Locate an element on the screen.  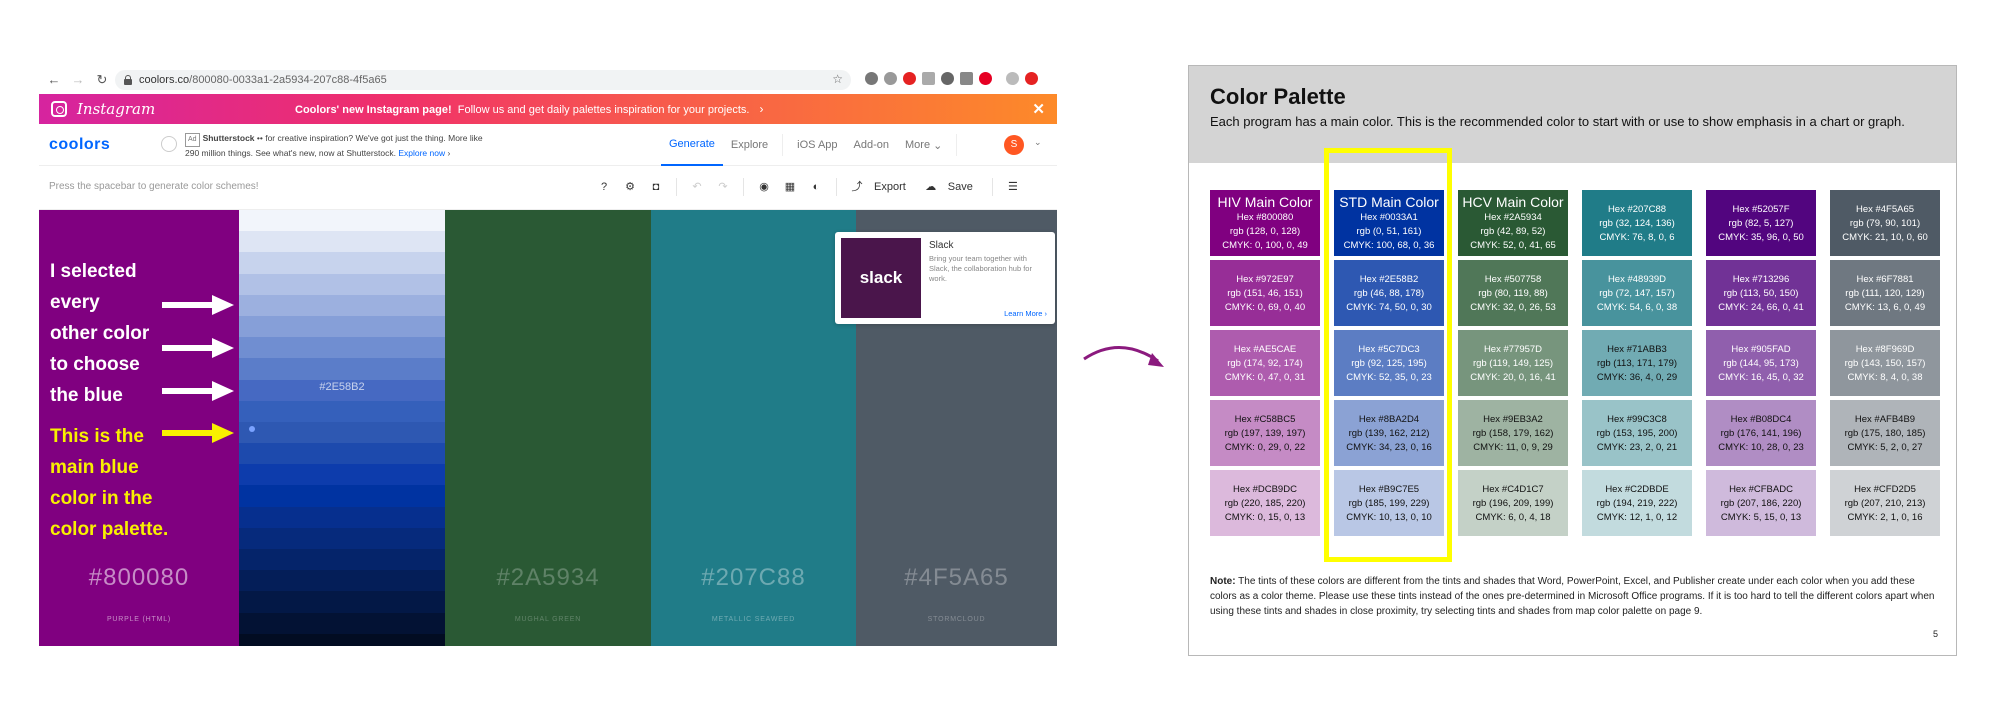
swatch-rgb: rgb (80, 119, 88) is located at coordinates (1513, 293).